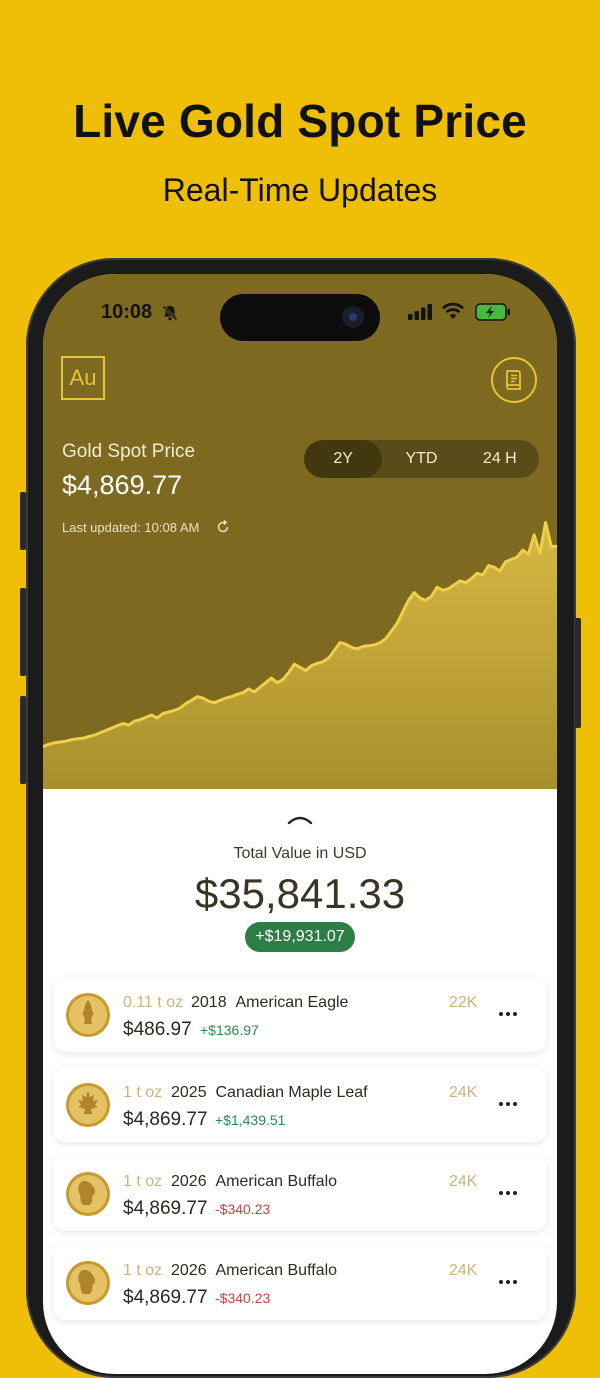 Image resolution: width=600 pixels, height=1378 pixels. Describe the element at coordinates (23, 632) in the screenshot. I see `phone-volume-up-button` at that location.